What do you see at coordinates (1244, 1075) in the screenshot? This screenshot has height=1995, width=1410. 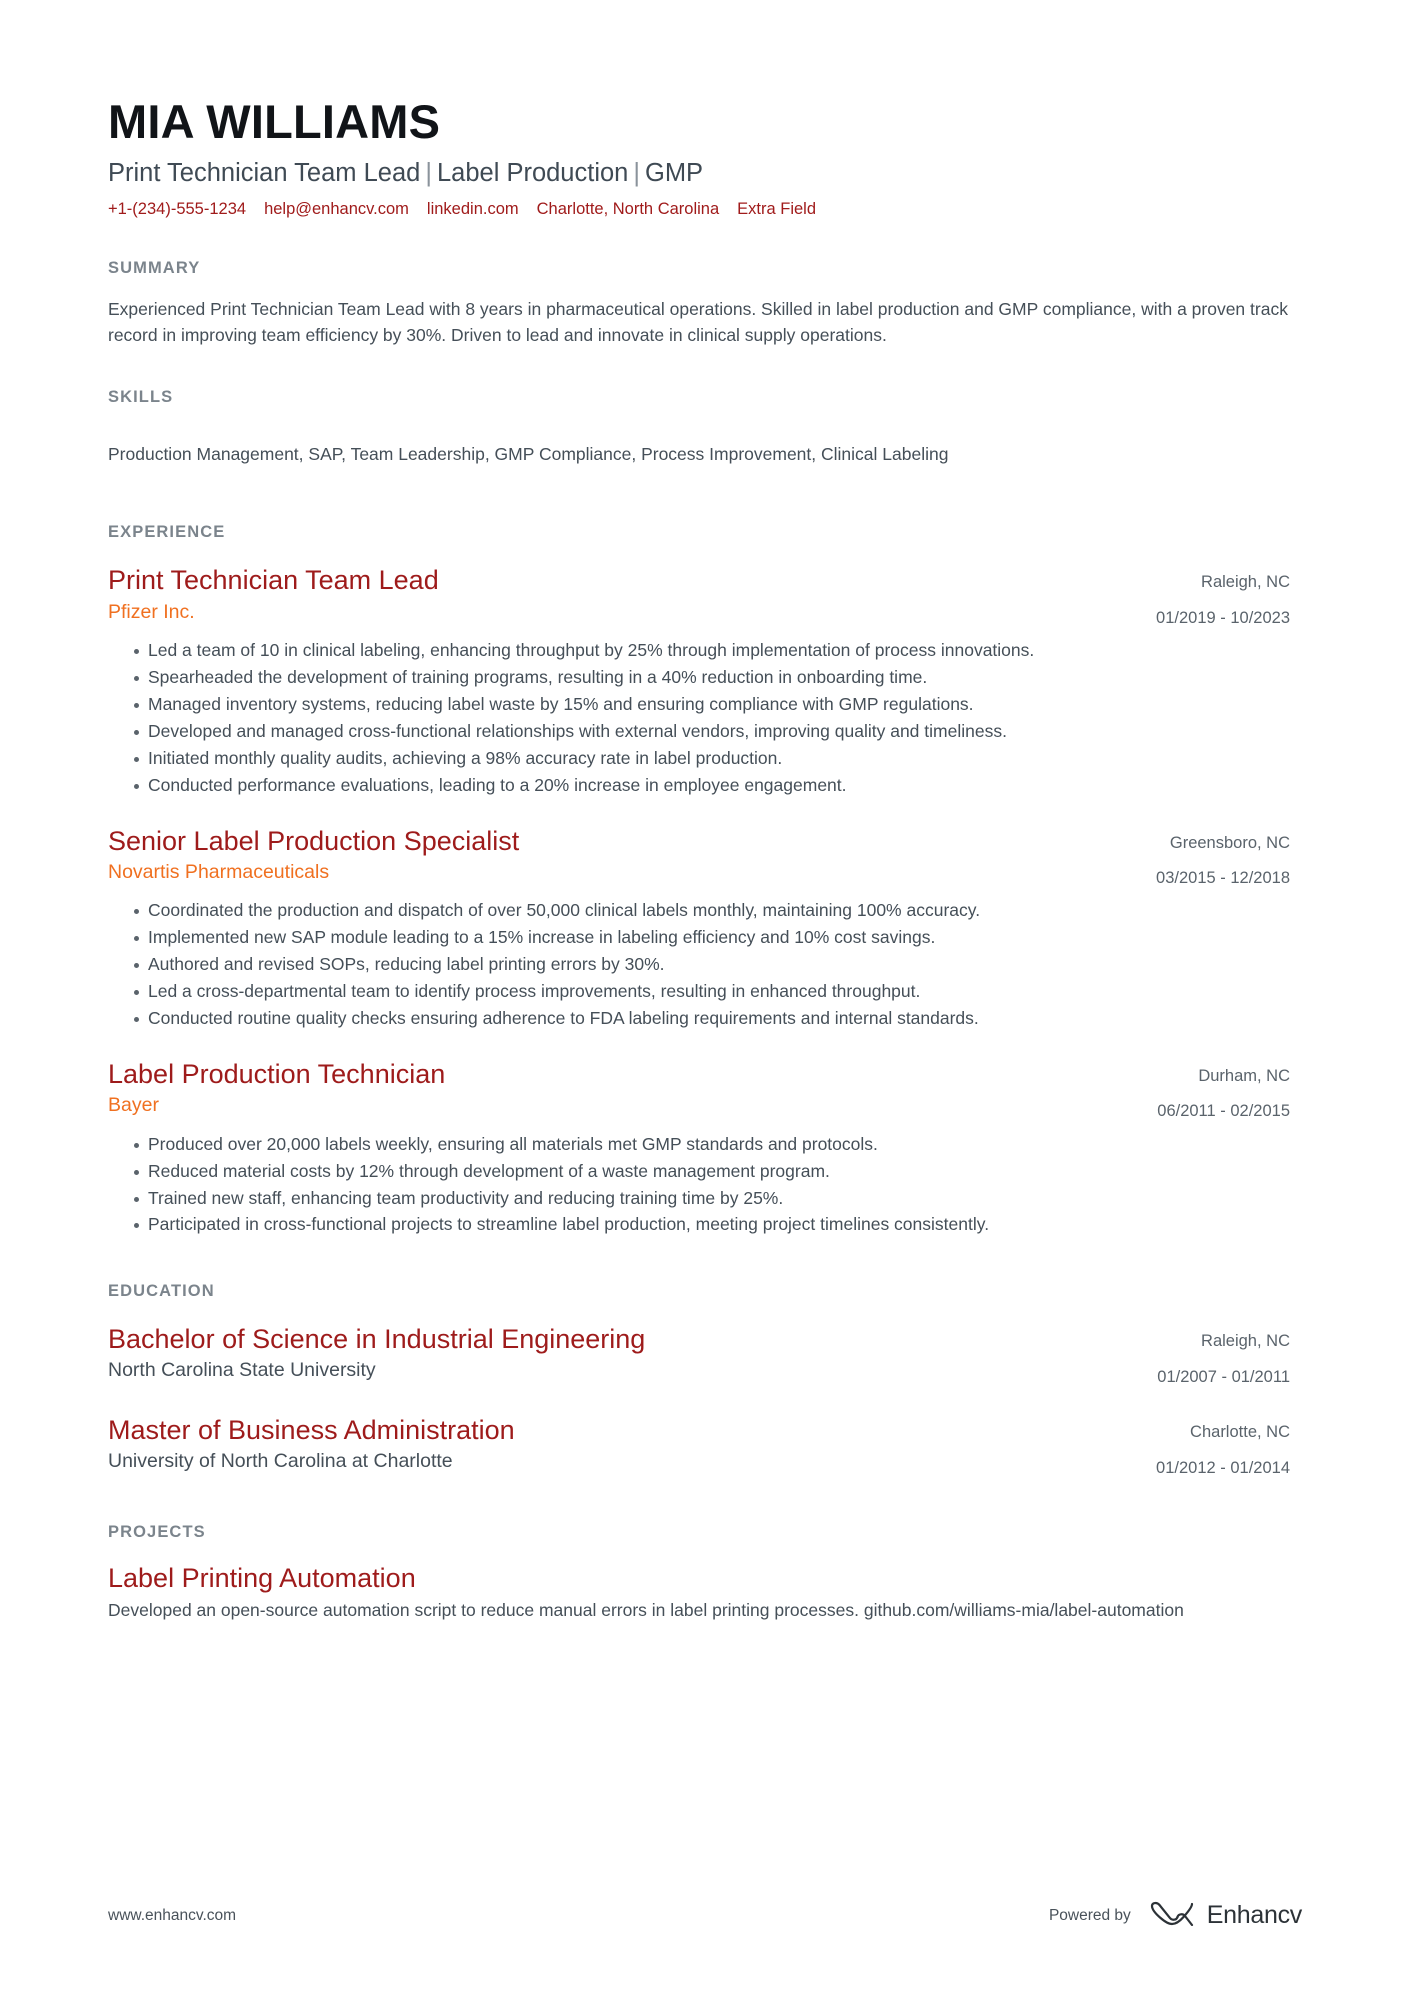 I see `experience-location: Durham, NC` at bounding box center [1244, 1075].